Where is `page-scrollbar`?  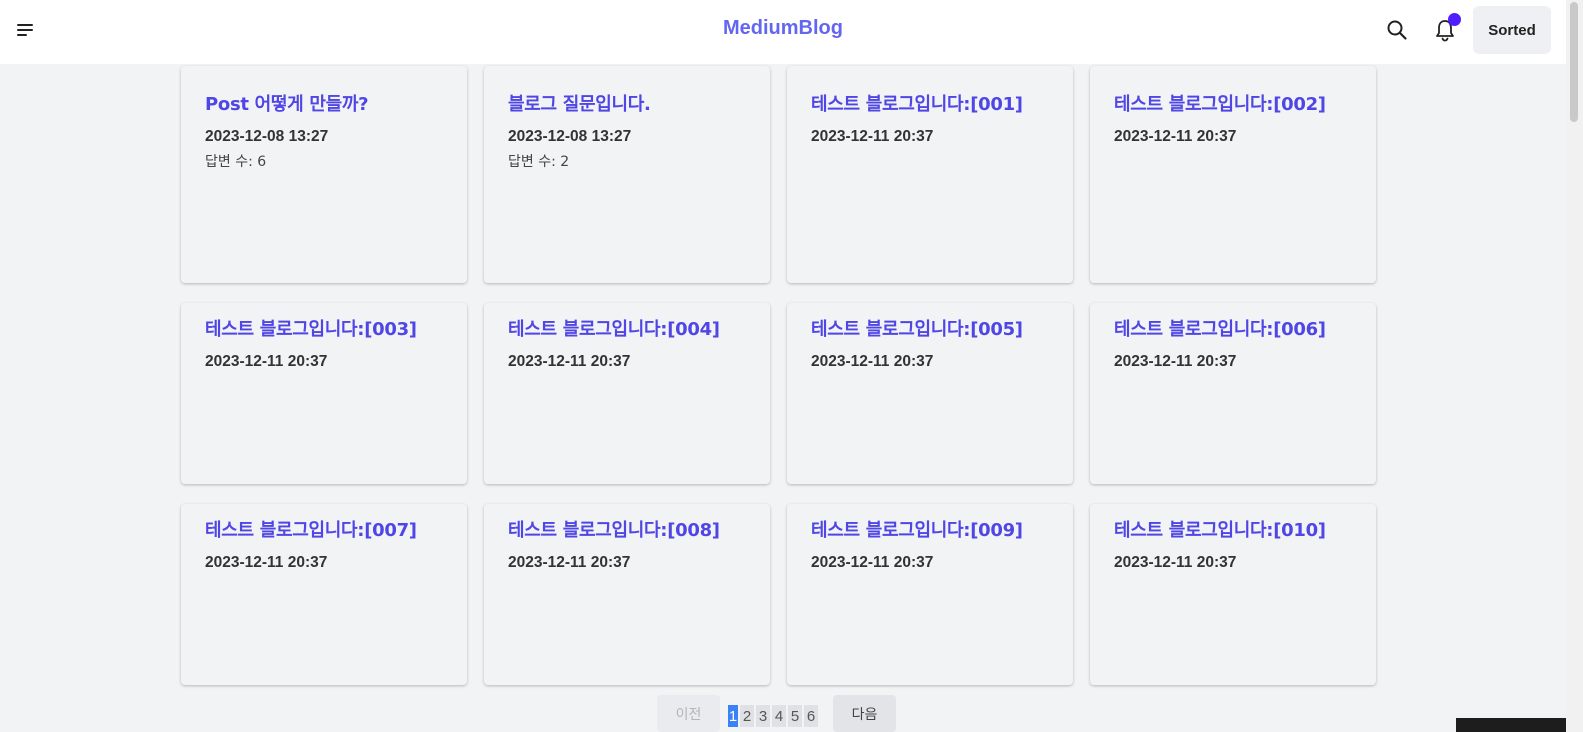 page-scrollbar is located at coordinates (1574, 366).